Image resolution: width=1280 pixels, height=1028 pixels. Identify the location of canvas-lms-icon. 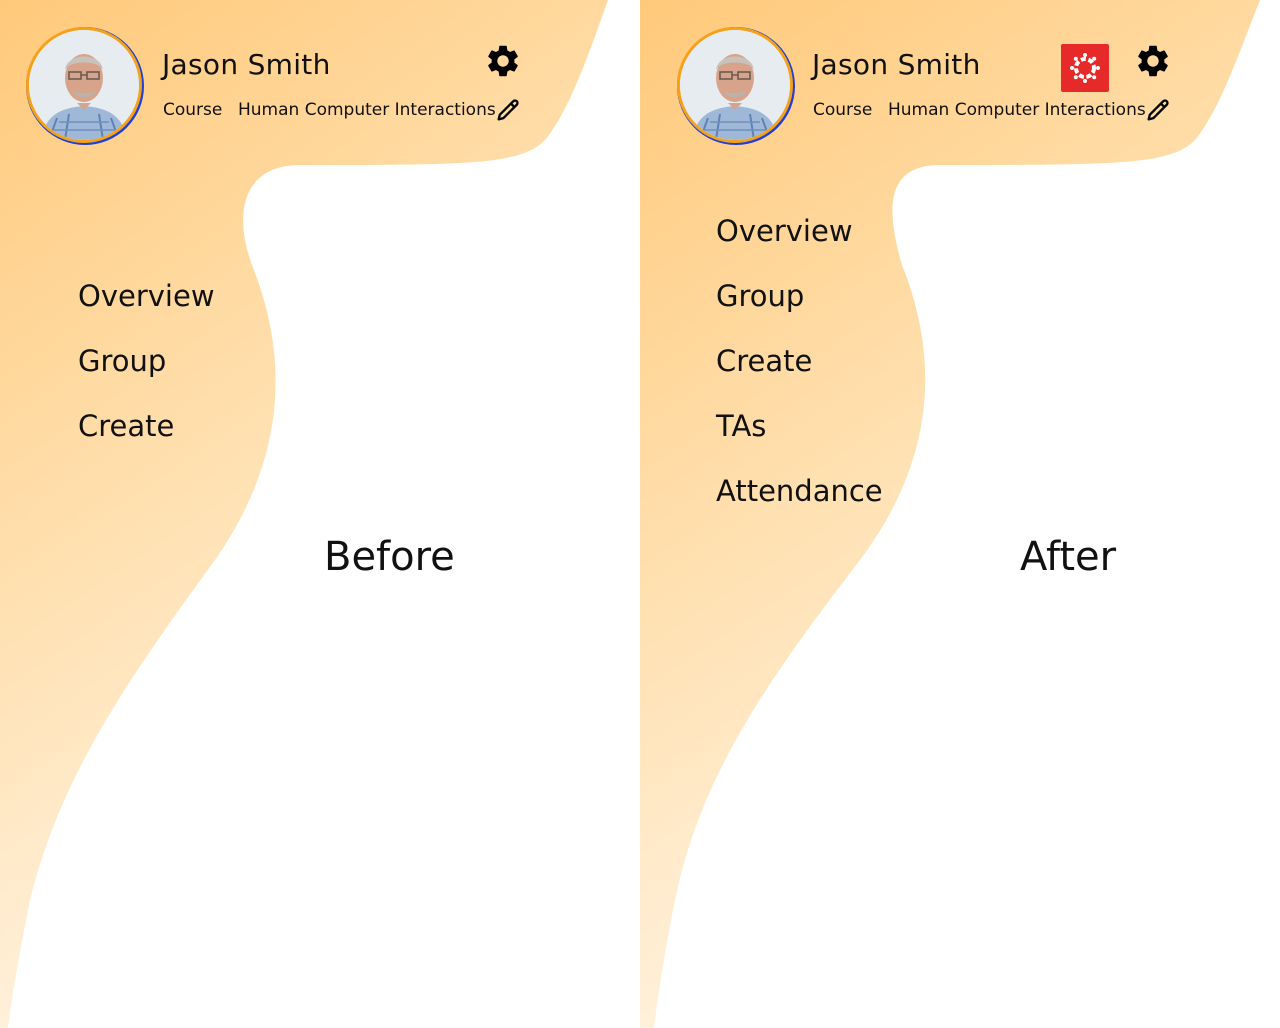
(1085, 68).